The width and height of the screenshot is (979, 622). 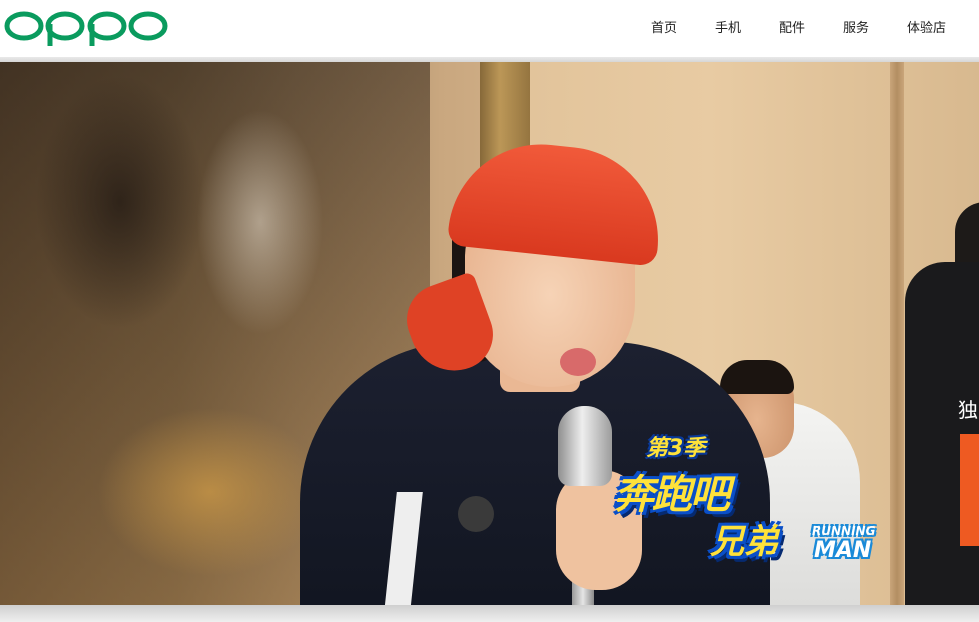 I want to click on site-header: 首页 手机 配件 服务 体验店, so click(x=489, y=28).